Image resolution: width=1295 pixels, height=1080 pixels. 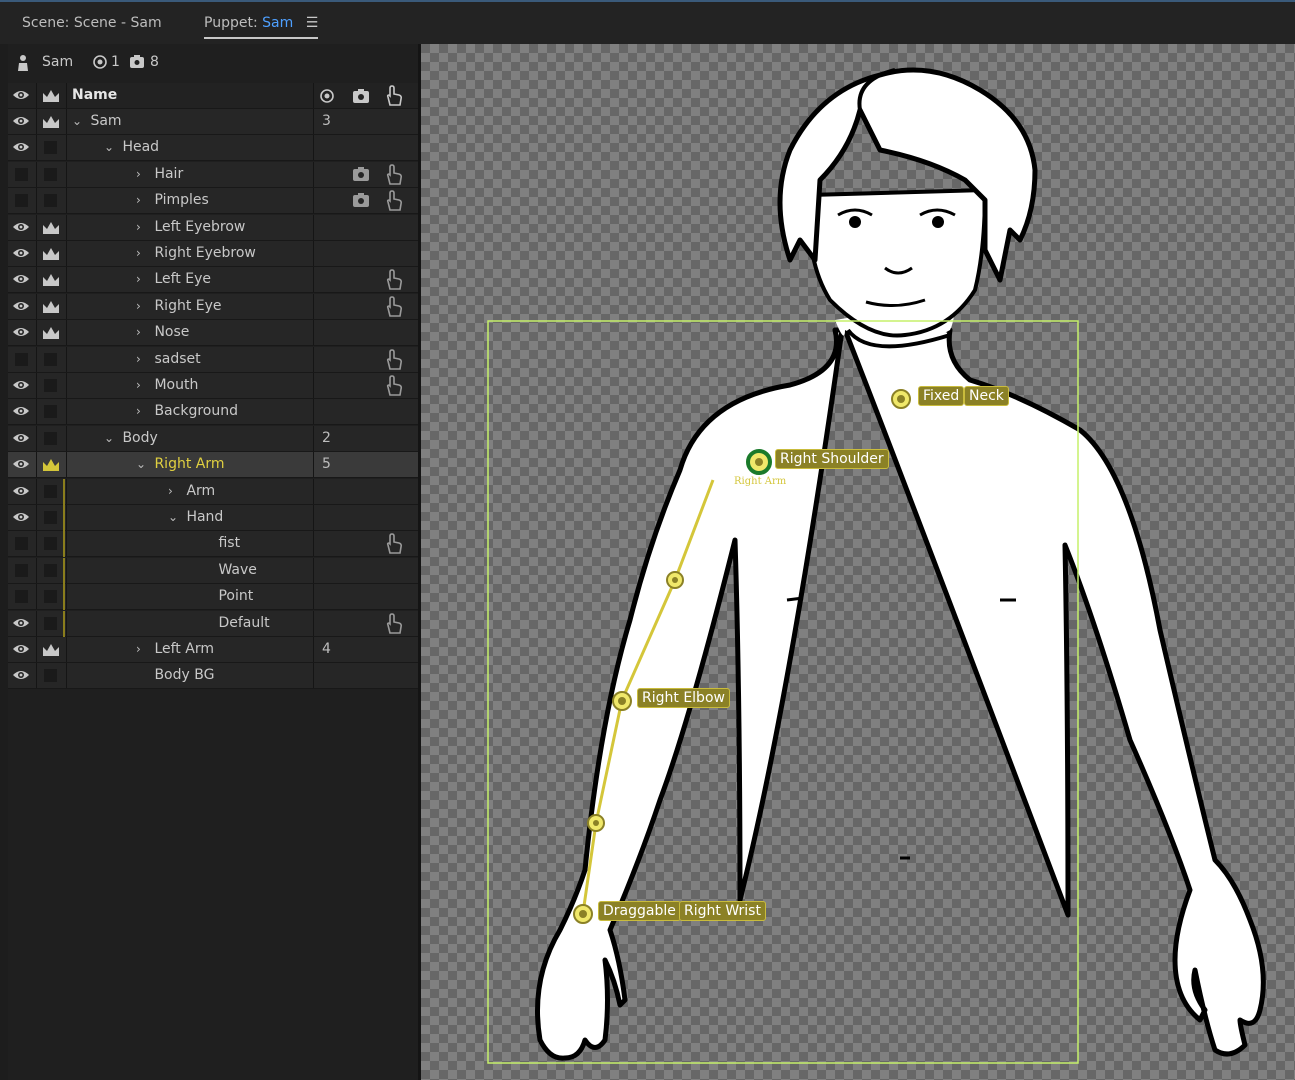 I want to click on layer-row: fist, so click(x=213, y=544).